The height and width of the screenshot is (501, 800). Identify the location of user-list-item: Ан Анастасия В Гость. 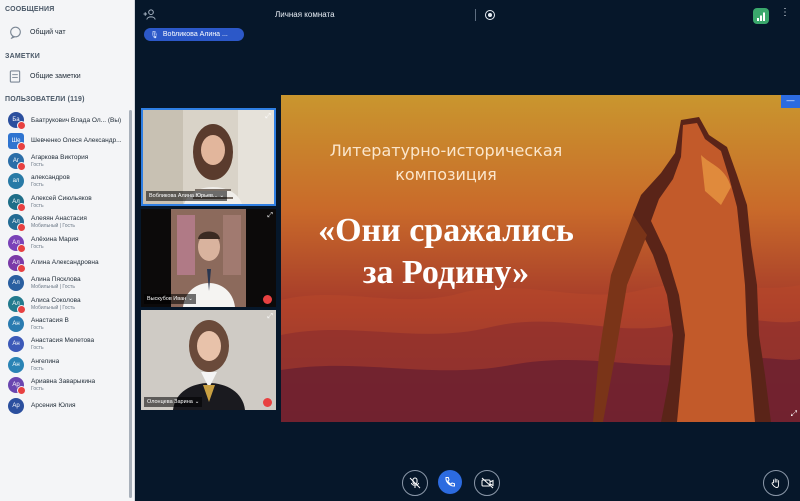
(67, 324).